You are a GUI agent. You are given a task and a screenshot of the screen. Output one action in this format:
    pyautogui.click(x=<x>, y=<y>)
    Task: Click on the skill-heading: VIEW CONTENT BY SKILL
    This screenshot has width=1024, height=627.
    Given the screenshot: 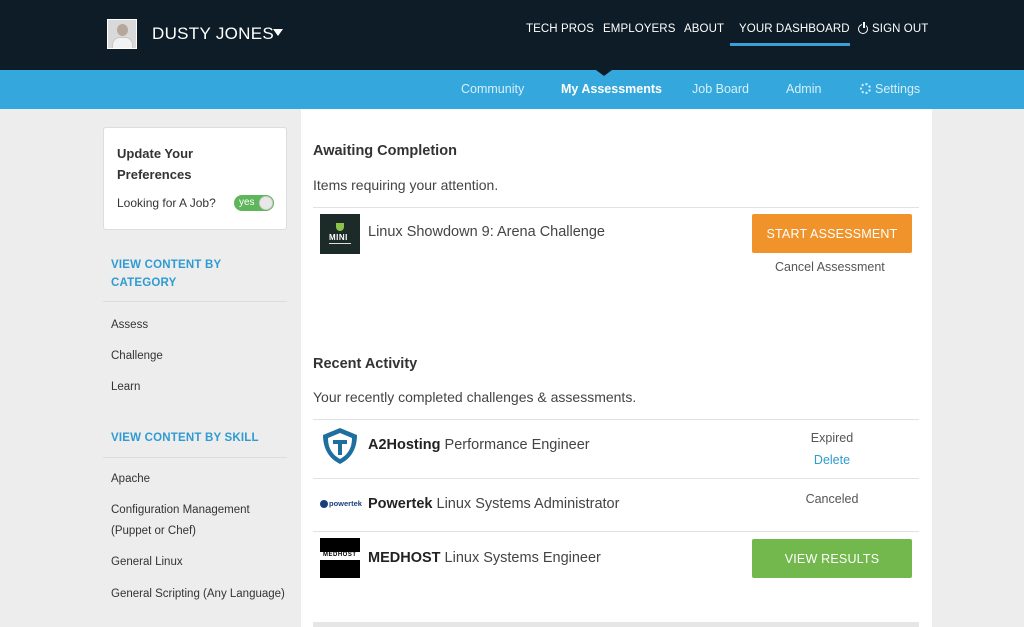 What is the action you would take?
    pyautogui.click(x=185, y=438)
    